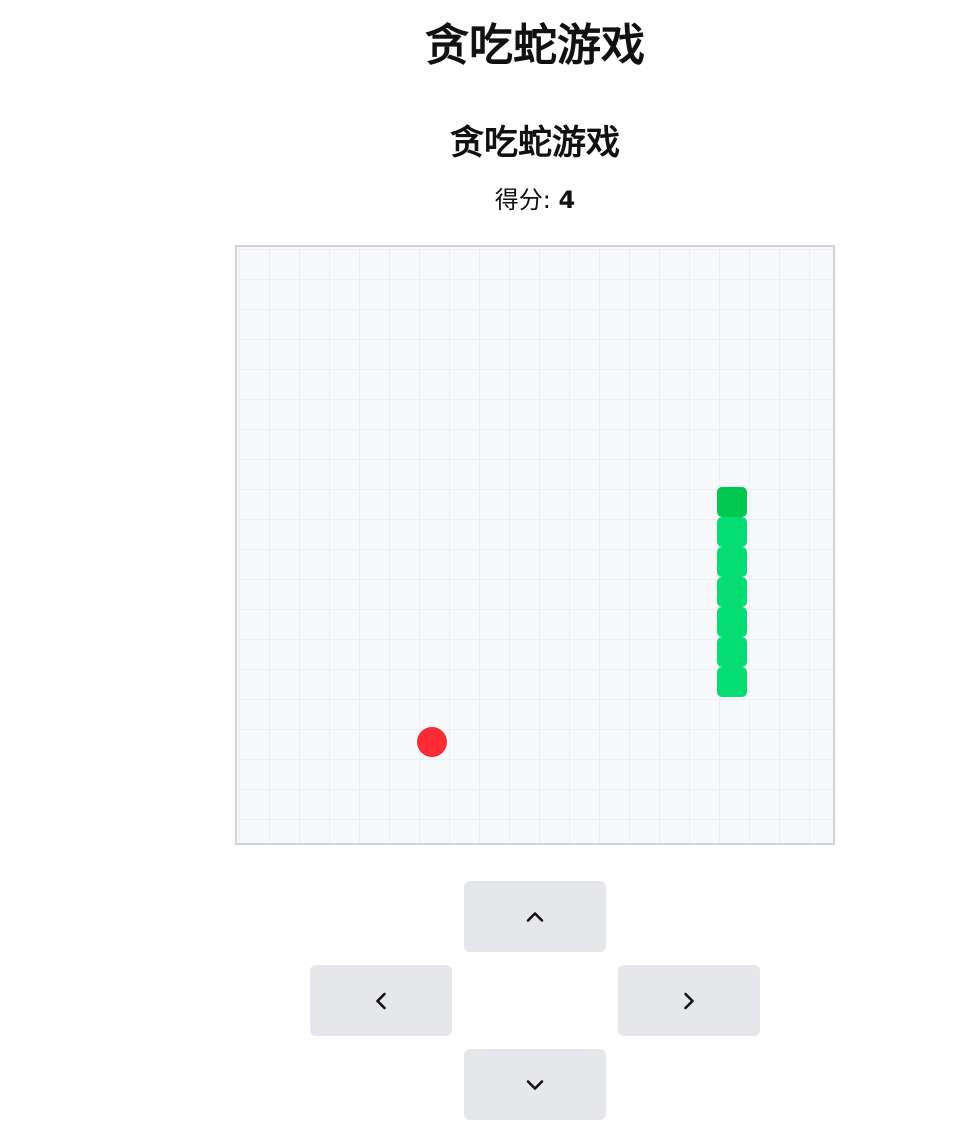  What do you see at coordinates (526, 200) in the screenshot?
I see `score-label: 得分:` at bounding box center [526, 200].